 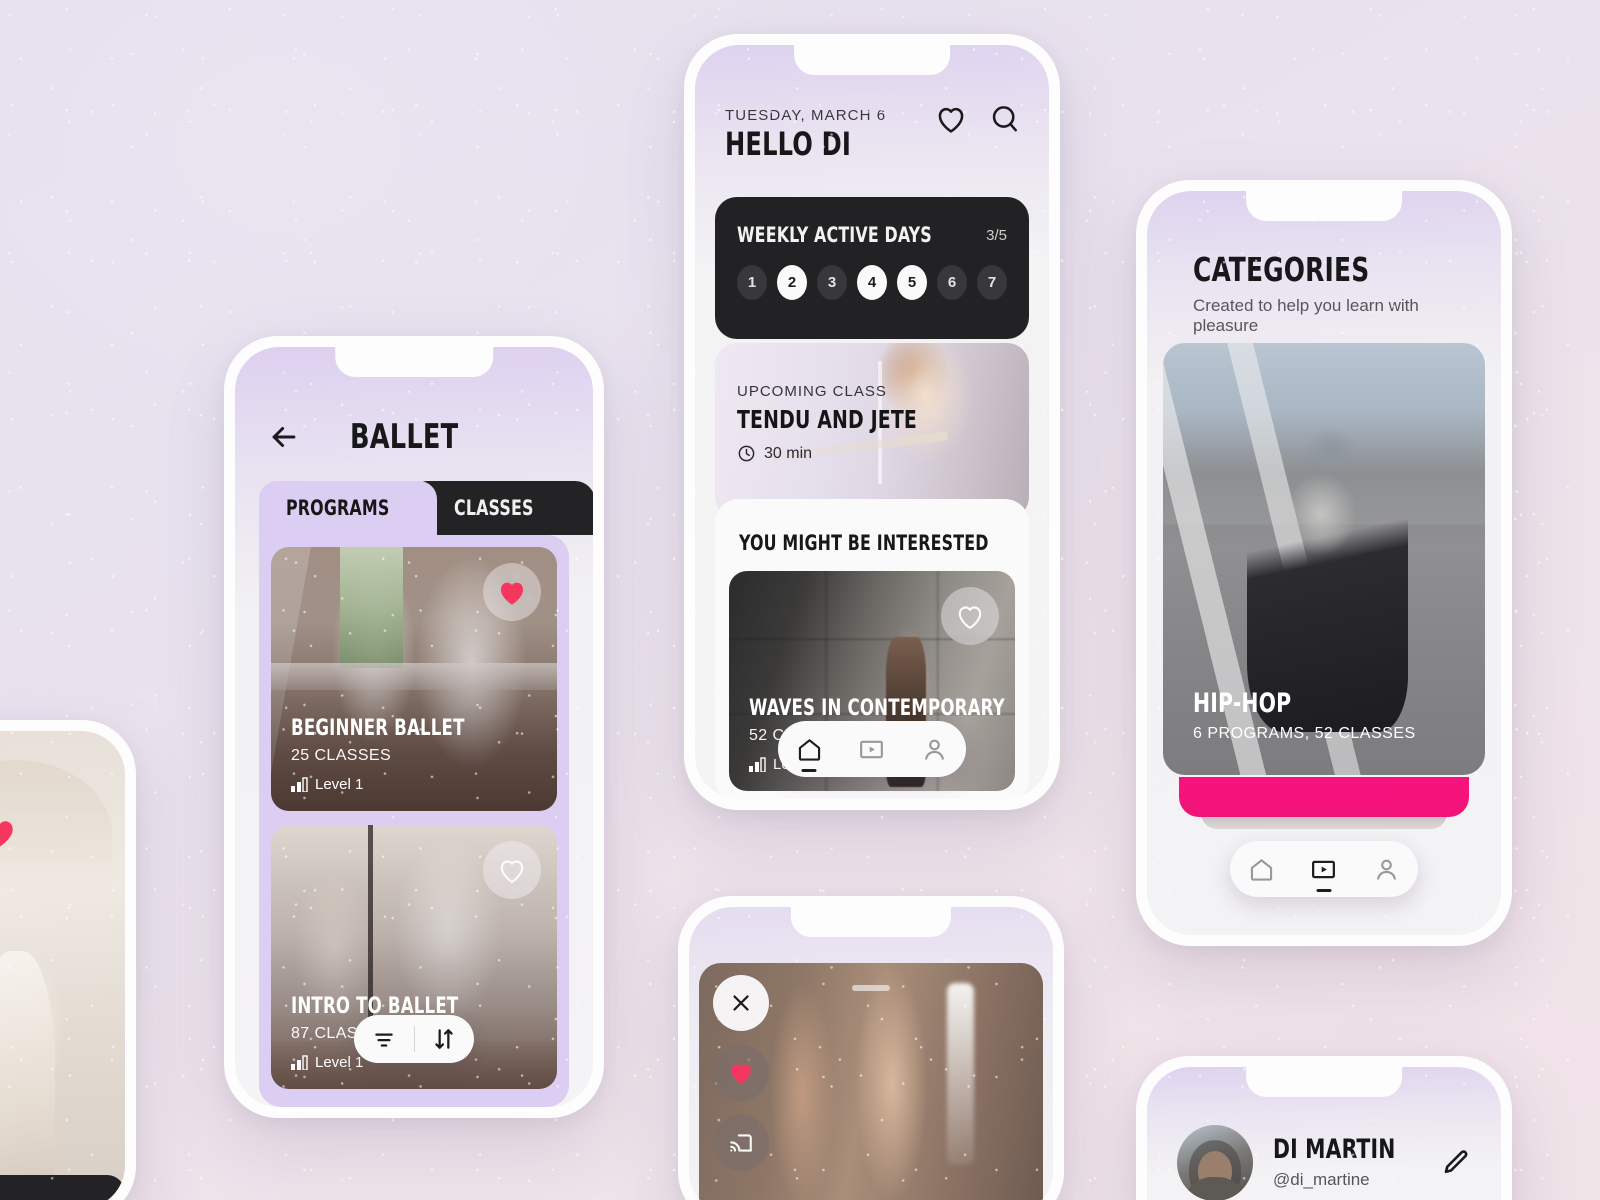 I want to click on ballet-topbar: BALLET, so click(x=414, y=437).